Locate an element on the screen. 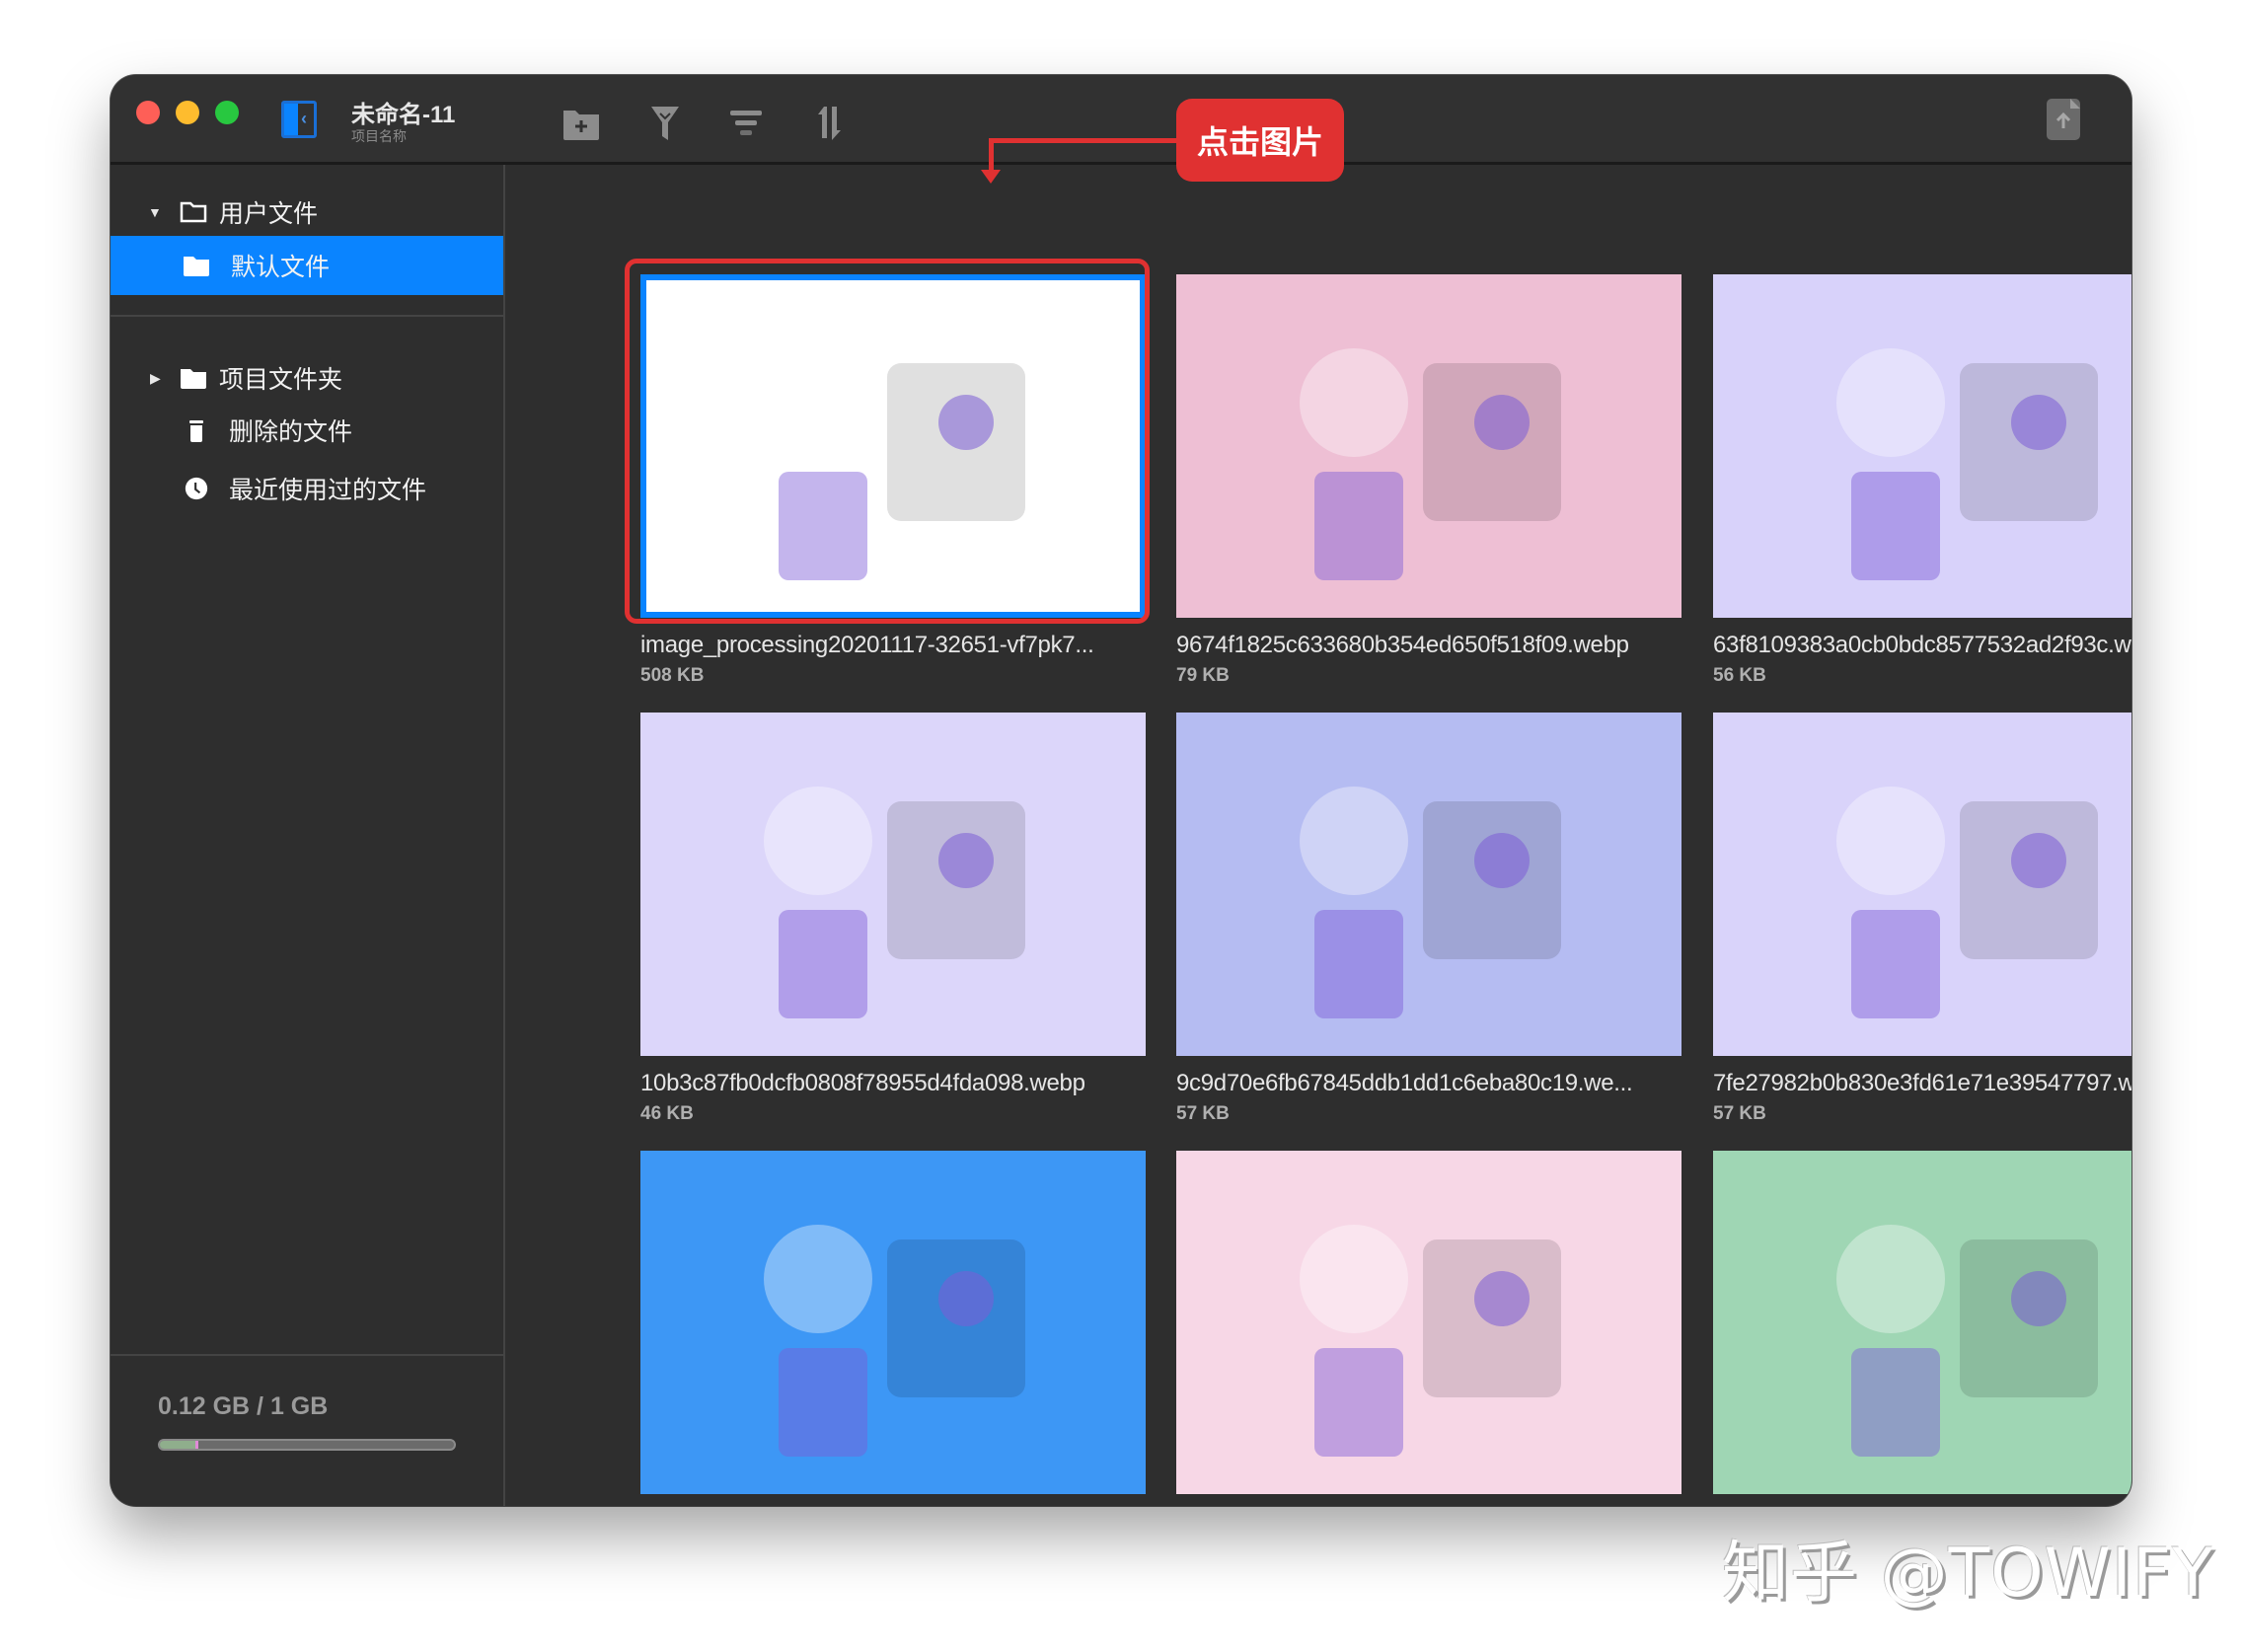 The width and height of the screenshot is (2242, 1652). sidebar-item-label: 最近使用过的文件 is located at coordinates (328, 491).